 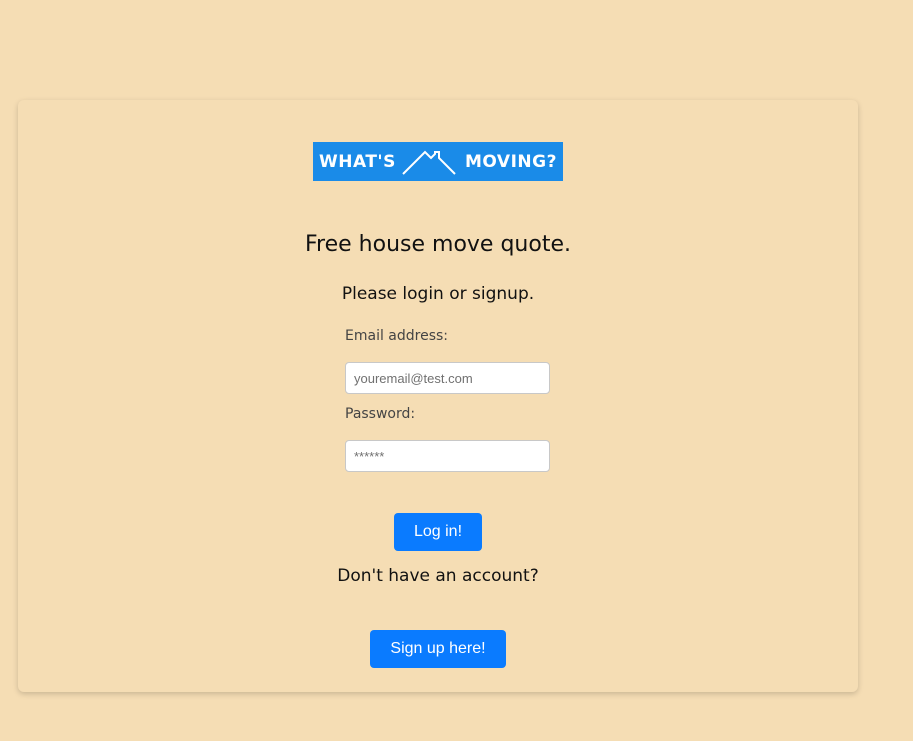 I want to click on site-logo: WHAT'S MOVING?, so click(x=438, y=161).